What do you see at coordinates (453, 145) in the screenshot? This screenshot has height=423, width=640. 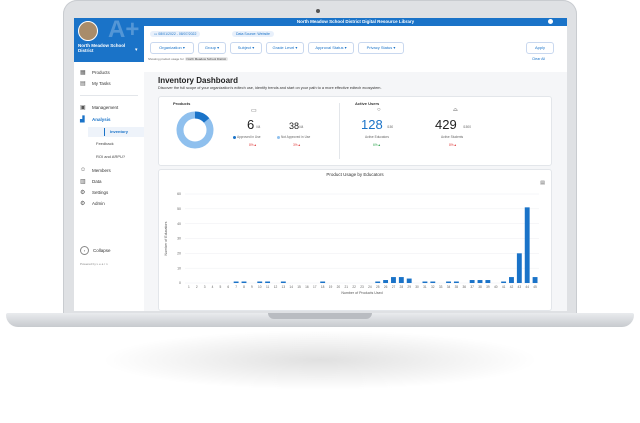 I see `students-delta: 8%▲` at bounding box center [453, 145].